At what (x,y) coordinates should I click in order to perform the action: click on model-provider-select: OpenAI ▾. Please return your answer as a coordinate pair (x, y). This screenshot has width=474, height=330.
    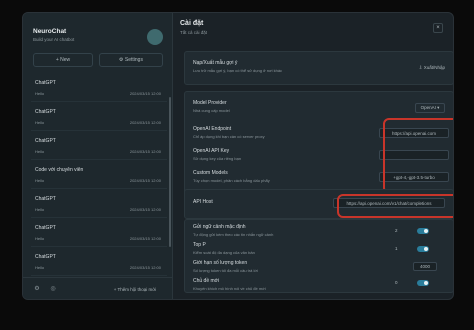
    Looking at the image, I should click on (430, 108).